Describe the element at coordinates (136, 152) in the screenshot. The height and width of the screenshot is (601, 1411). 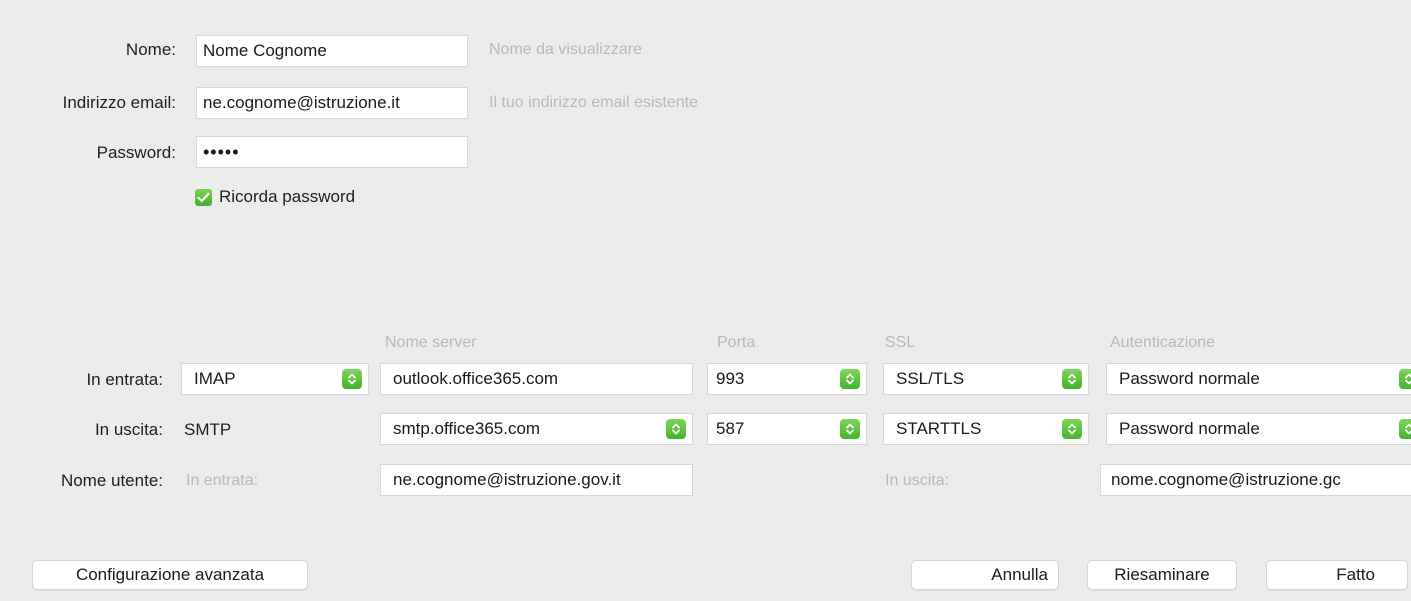
I see `password-label: Password:` at that location.